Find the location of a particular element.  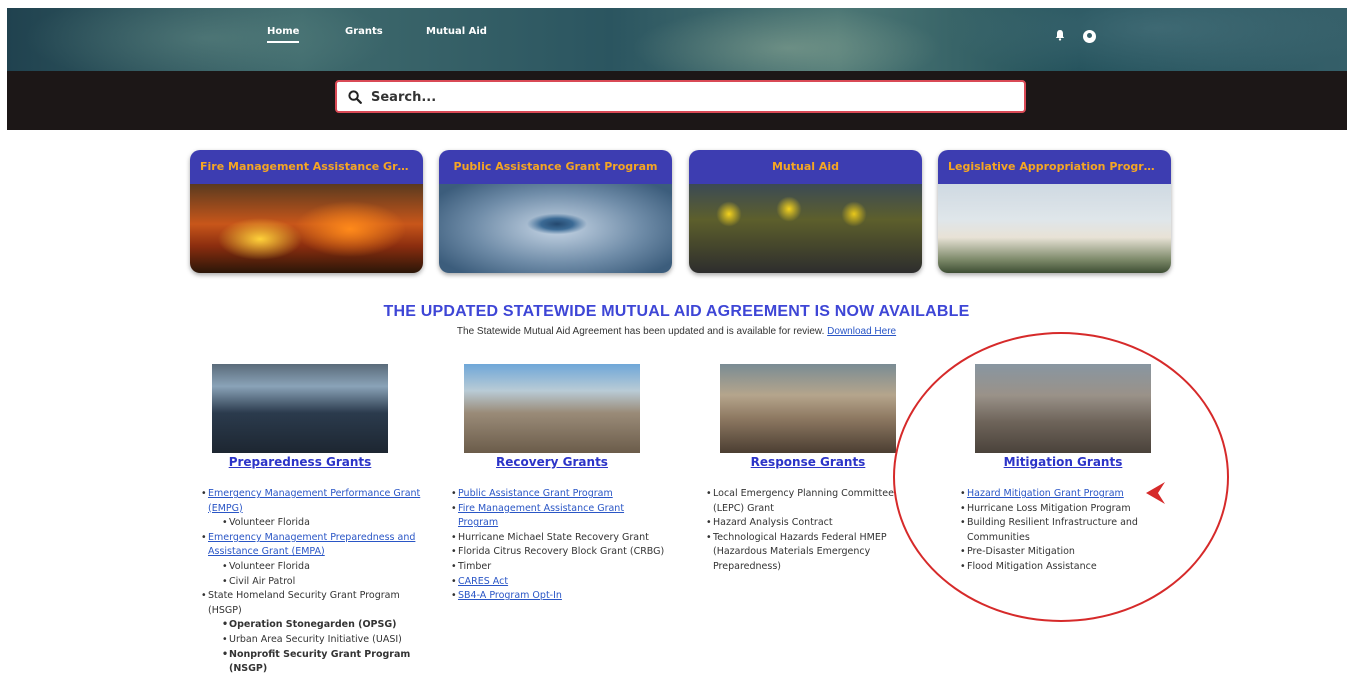

preparedness-image is located at coordinates (300, 408).